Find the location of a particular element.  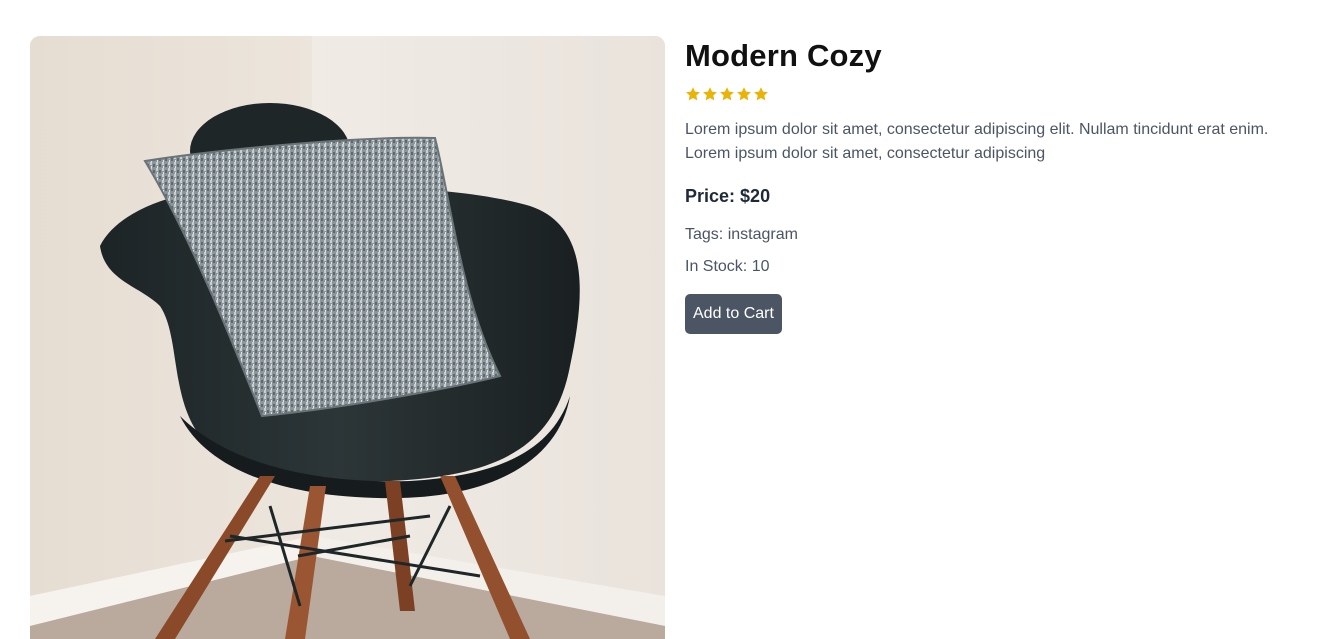

product-stock: In Stock: 10 is located at coordinates (995, 267).